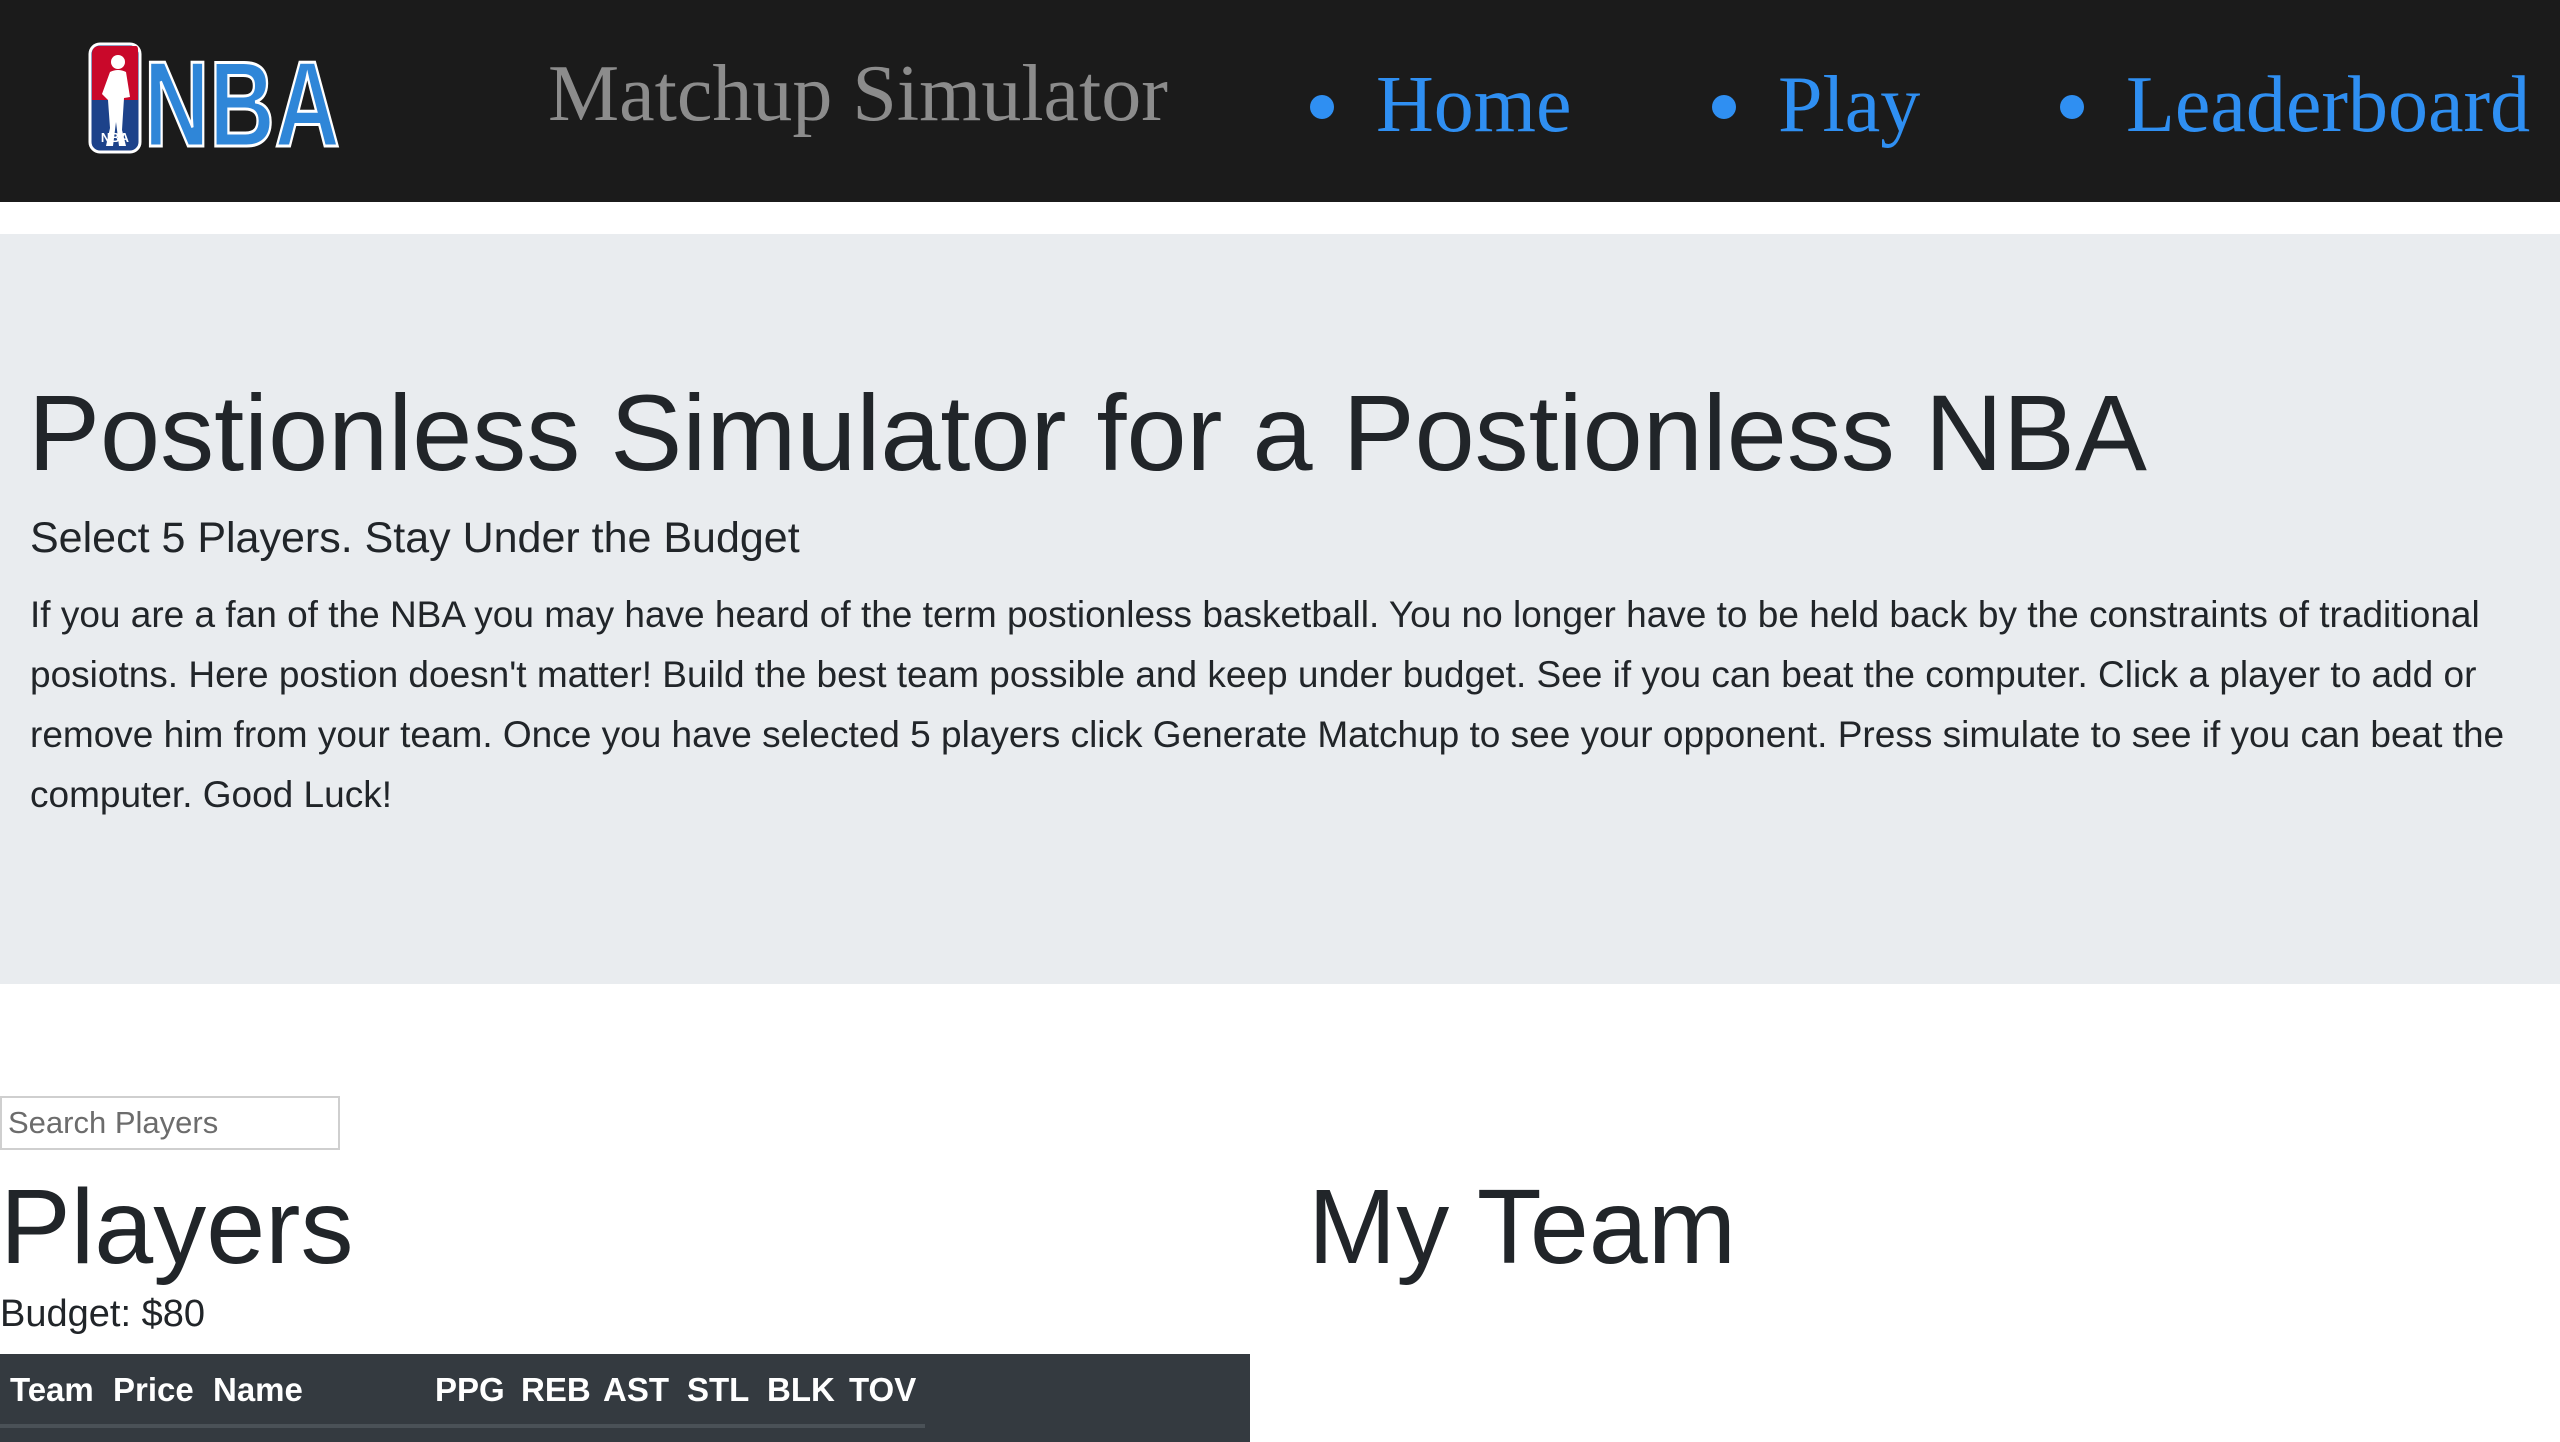 This screenshot has width=2560, height=1442. I want to click on svg-text: NBA, so click(115, 137).